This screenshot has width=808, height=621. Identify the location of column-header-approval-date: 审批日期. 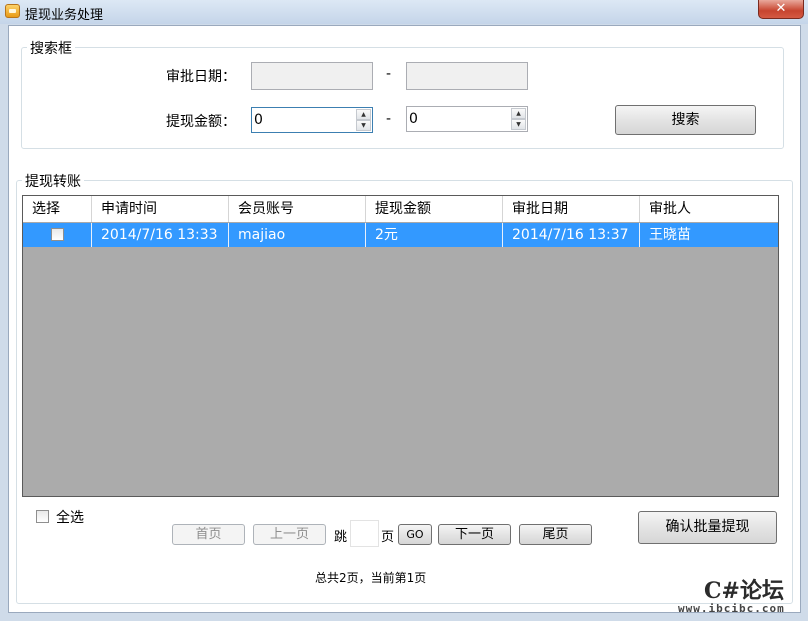
(571, 209).